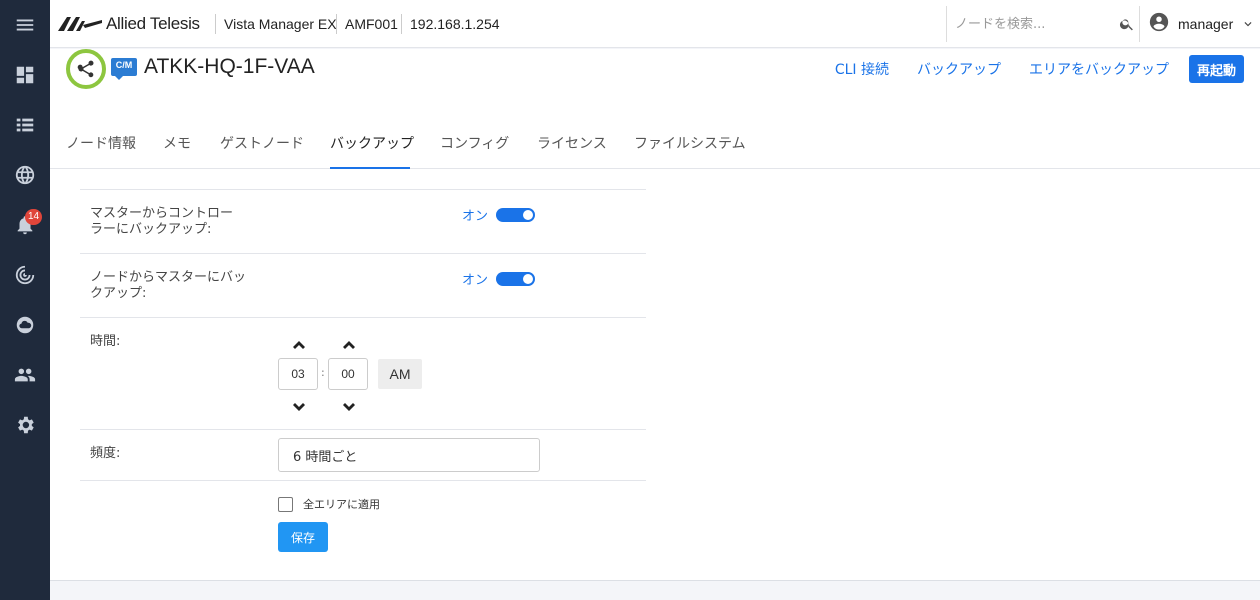  What do you see at coordinates (363, 520) in the screenshot?
I see `actions-row: 全エリアに適用 保存` at bounding box center [363, 520].